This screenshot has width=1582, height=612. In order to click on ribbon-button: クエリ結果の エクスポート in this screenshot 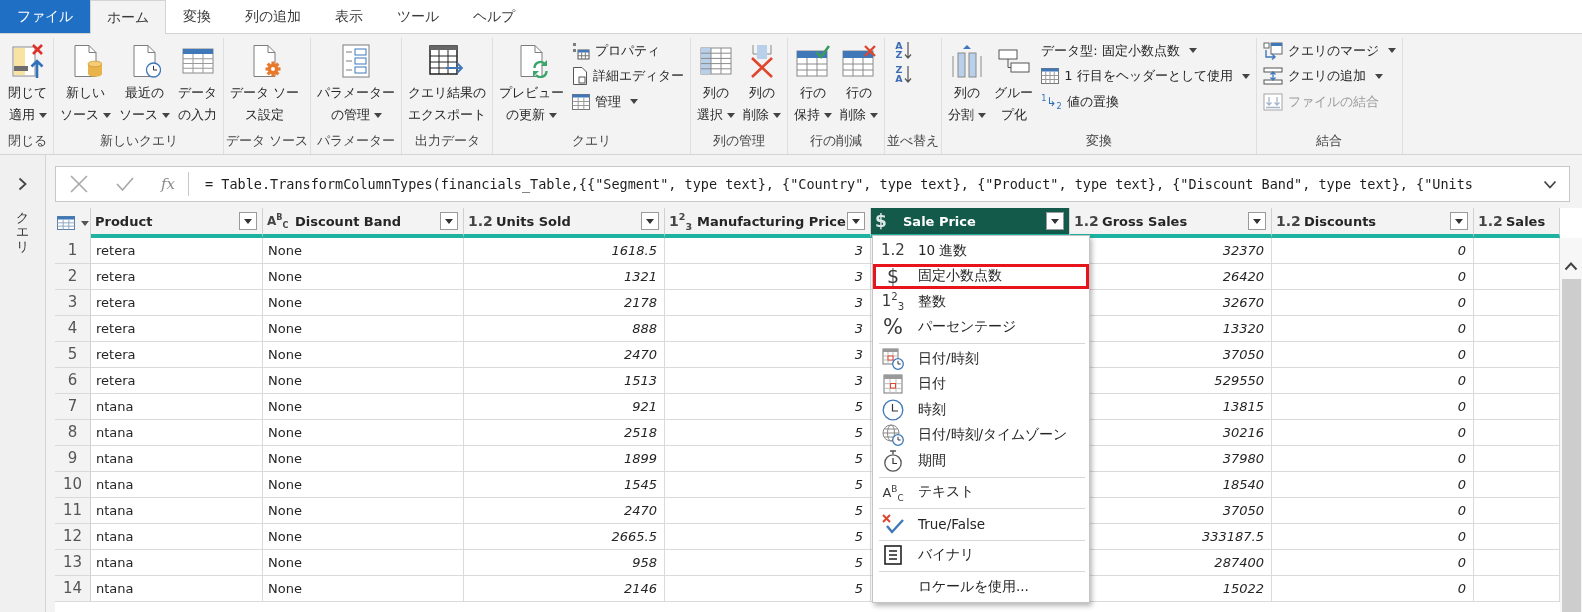, I will do `click(447, 82)`.